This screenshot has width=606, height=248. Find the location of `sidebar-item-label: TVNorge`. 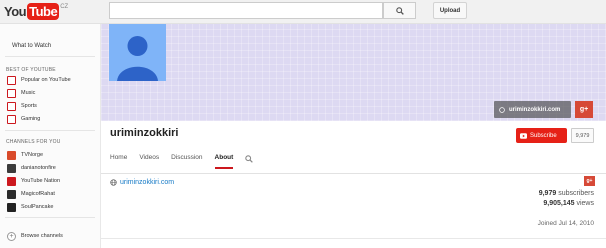

sidebar-item-label: TVNorge is located at coordinates (32, 155).